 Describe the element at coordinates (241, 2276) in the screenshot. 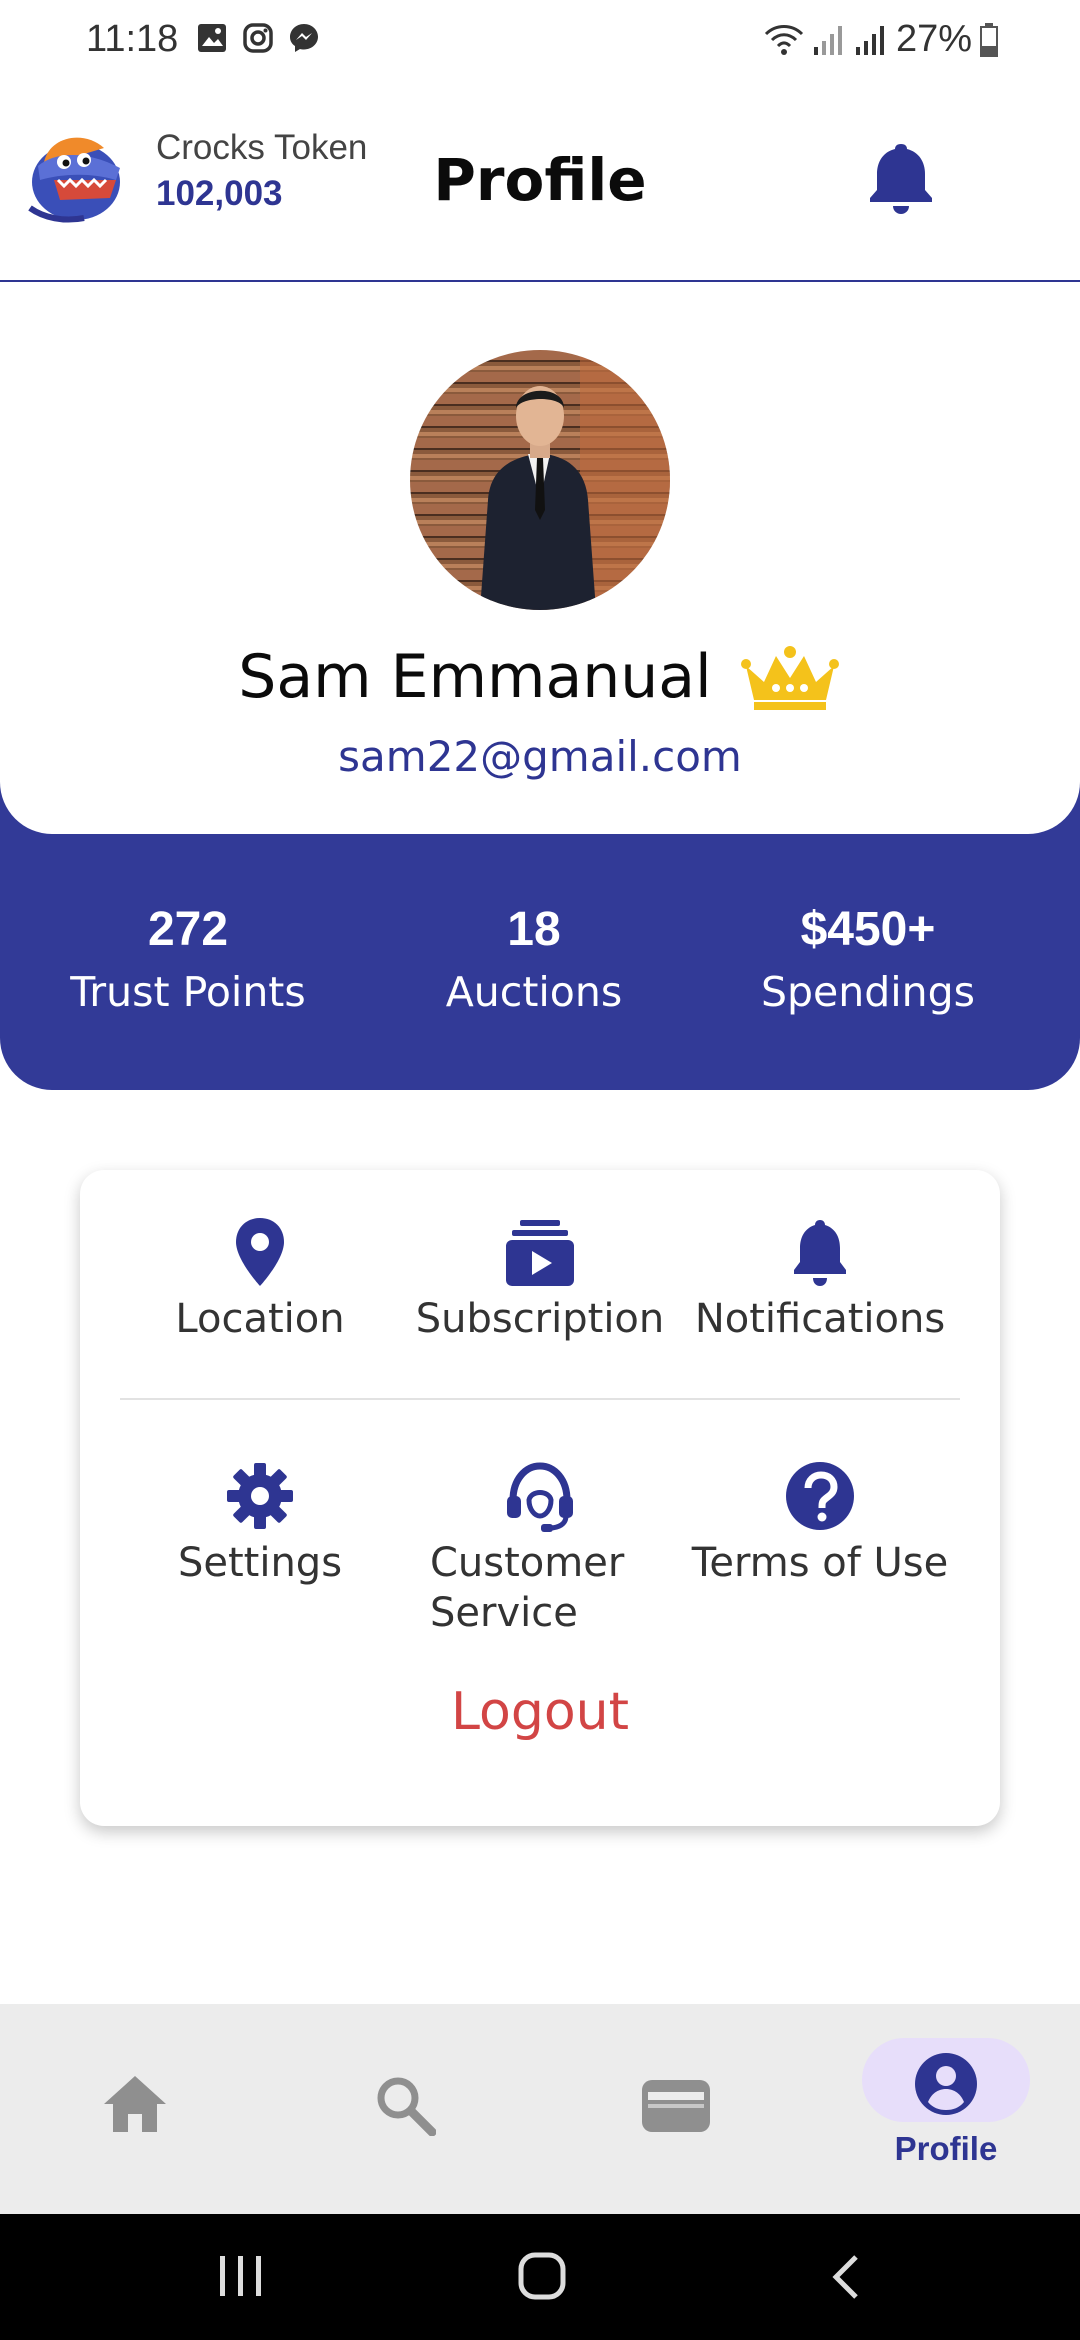

I see `recent-apps-icon` at that location.